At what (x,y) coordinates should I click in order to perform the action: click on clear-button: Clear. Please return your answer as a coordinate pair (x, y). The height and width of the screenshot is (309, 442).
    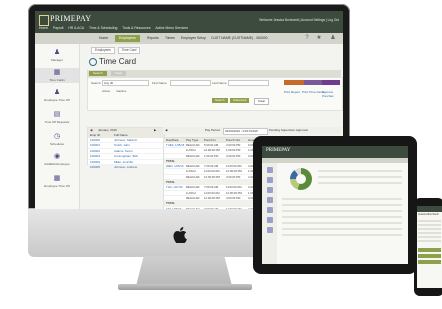
    Looking at the image, I should click on (262, 101).